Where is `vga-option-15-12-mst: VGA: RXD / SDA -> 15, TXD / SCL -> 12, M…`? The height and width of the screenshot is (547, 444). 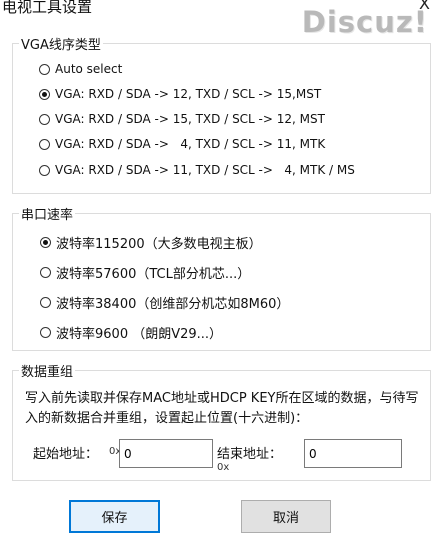
vga-option-15-12-mst: VGA: RXD / SDA -> 15, TXD / SCL -> 12, M… is located at coordinates (182, 119).